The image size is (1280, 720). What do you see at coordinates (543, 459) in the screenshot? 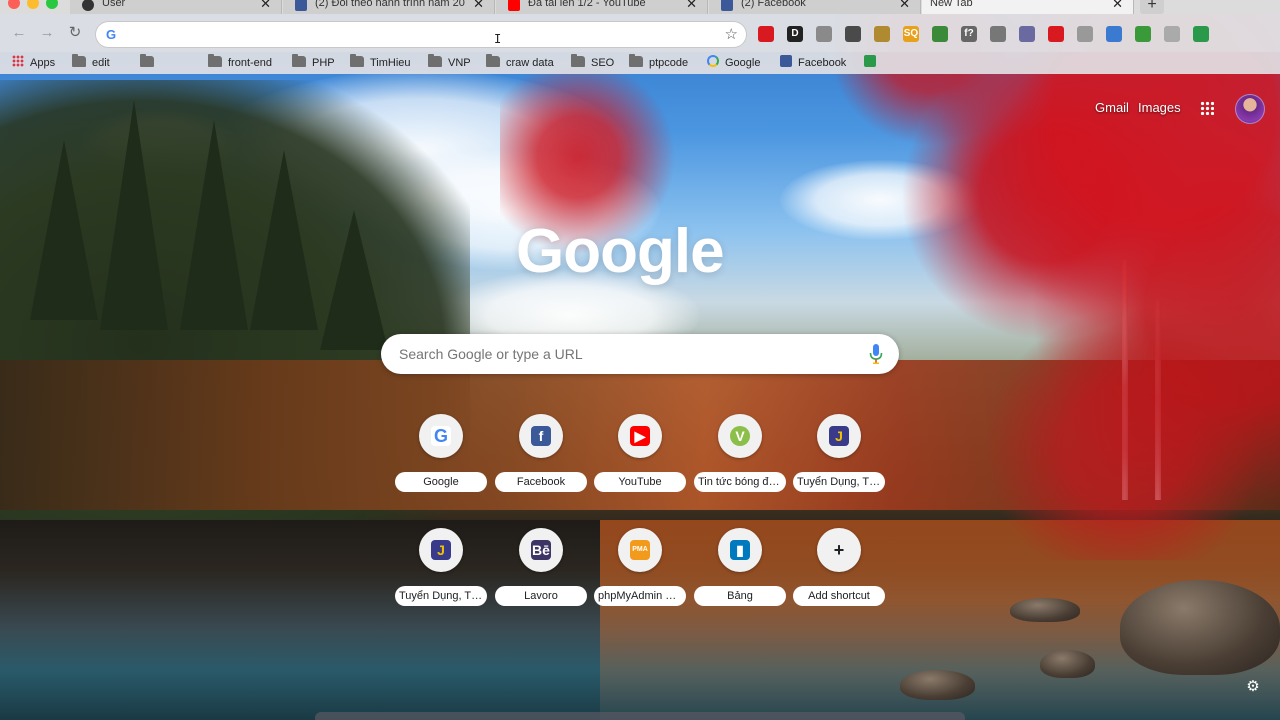
I see `shortcut-tile: f Facebook` at bounding box center [543, 459].